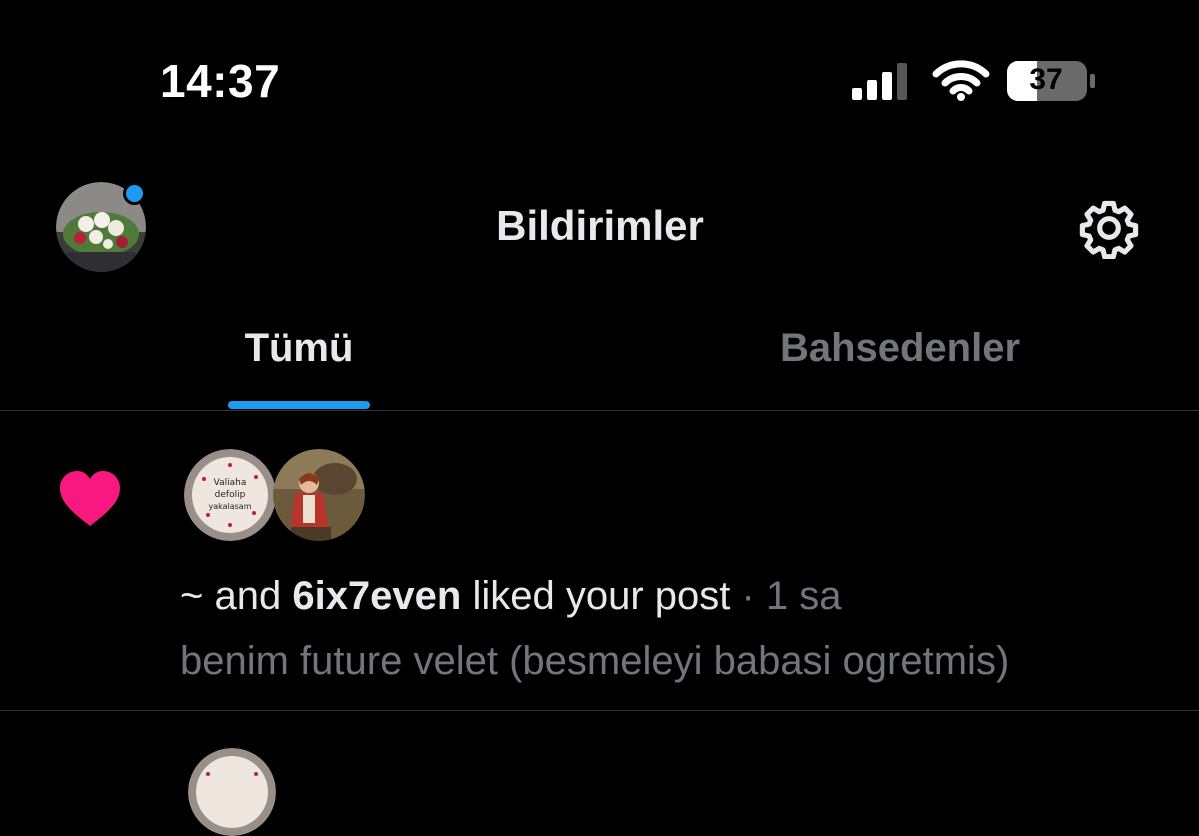 This screenshot has height=836, width=1199. What do you see at coordinates (803, 596) in the screenshot?
I see `notification-time: 1 sa` at bounding box center [803, 596].